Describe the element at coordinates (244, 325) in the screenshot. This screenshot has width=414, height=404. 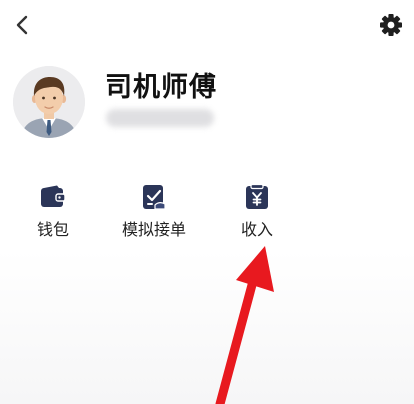
I see `annotation-arrow` at that location.